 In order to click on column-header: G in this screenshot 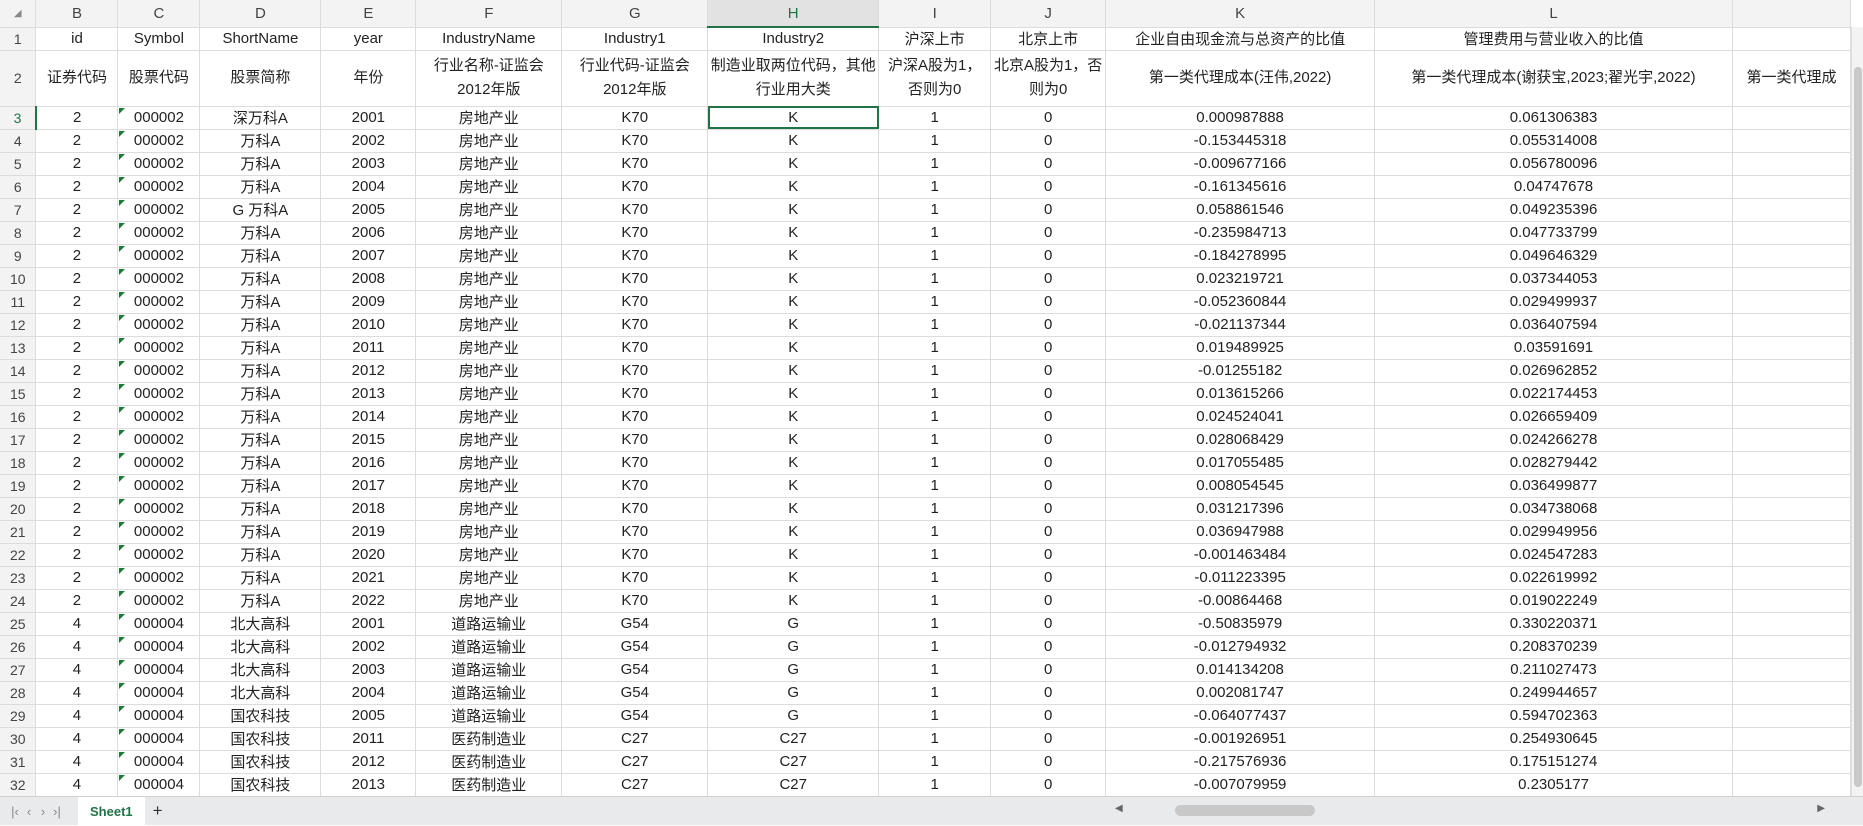, I will do `click(635, 14)`.